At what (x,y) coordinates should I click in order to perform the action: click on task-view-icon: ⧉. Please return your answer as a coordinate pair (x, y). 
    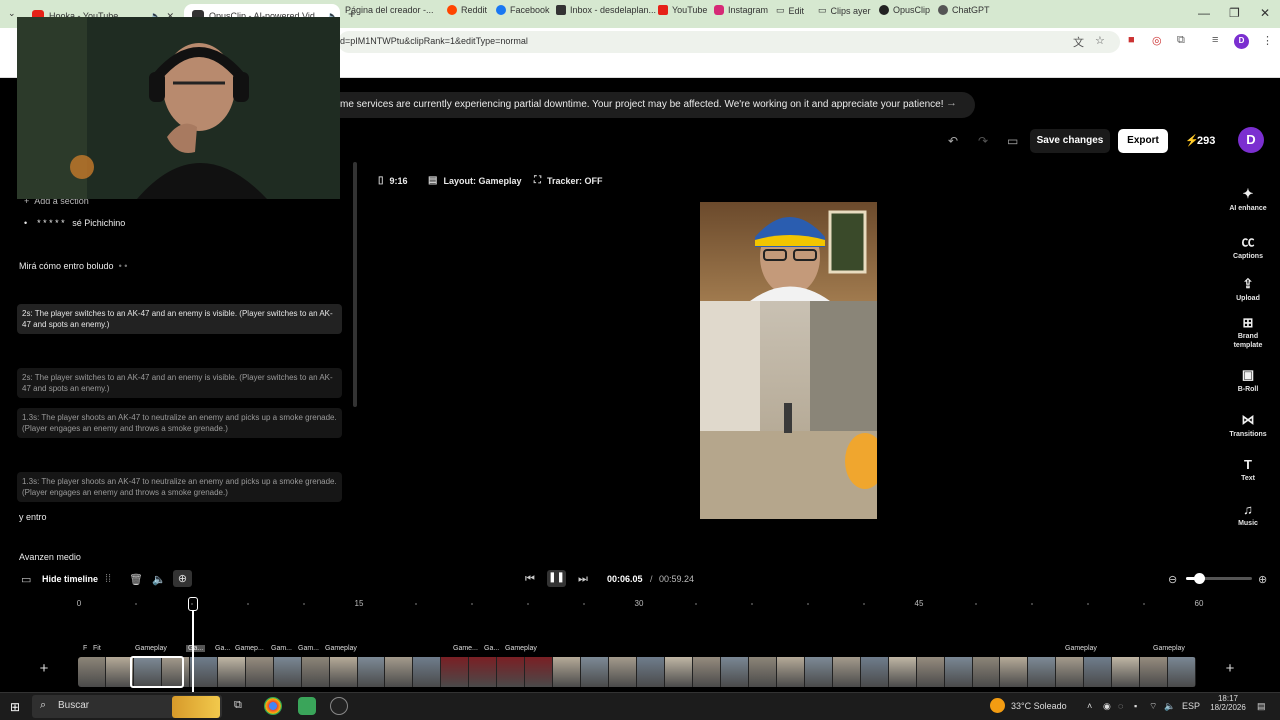
    Looking at the image, I should click on (238, 705).